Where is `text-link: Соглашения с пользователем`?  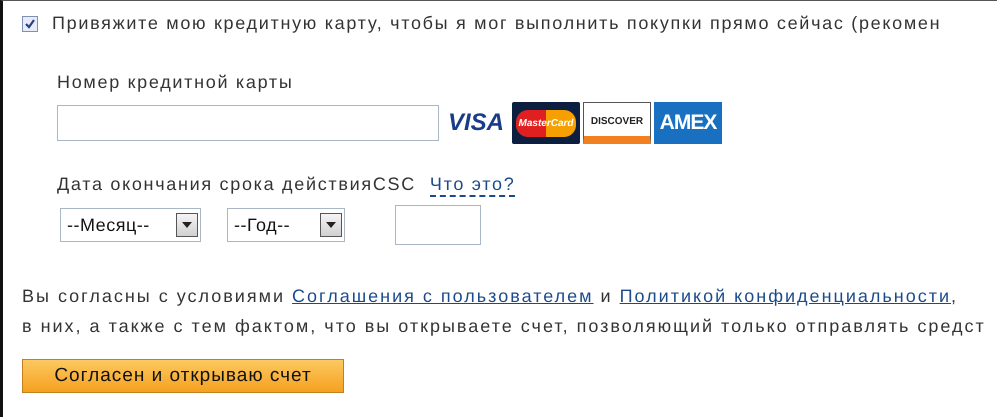
text-link: Соглашения с пользователем is located at coordinates (443, 296).